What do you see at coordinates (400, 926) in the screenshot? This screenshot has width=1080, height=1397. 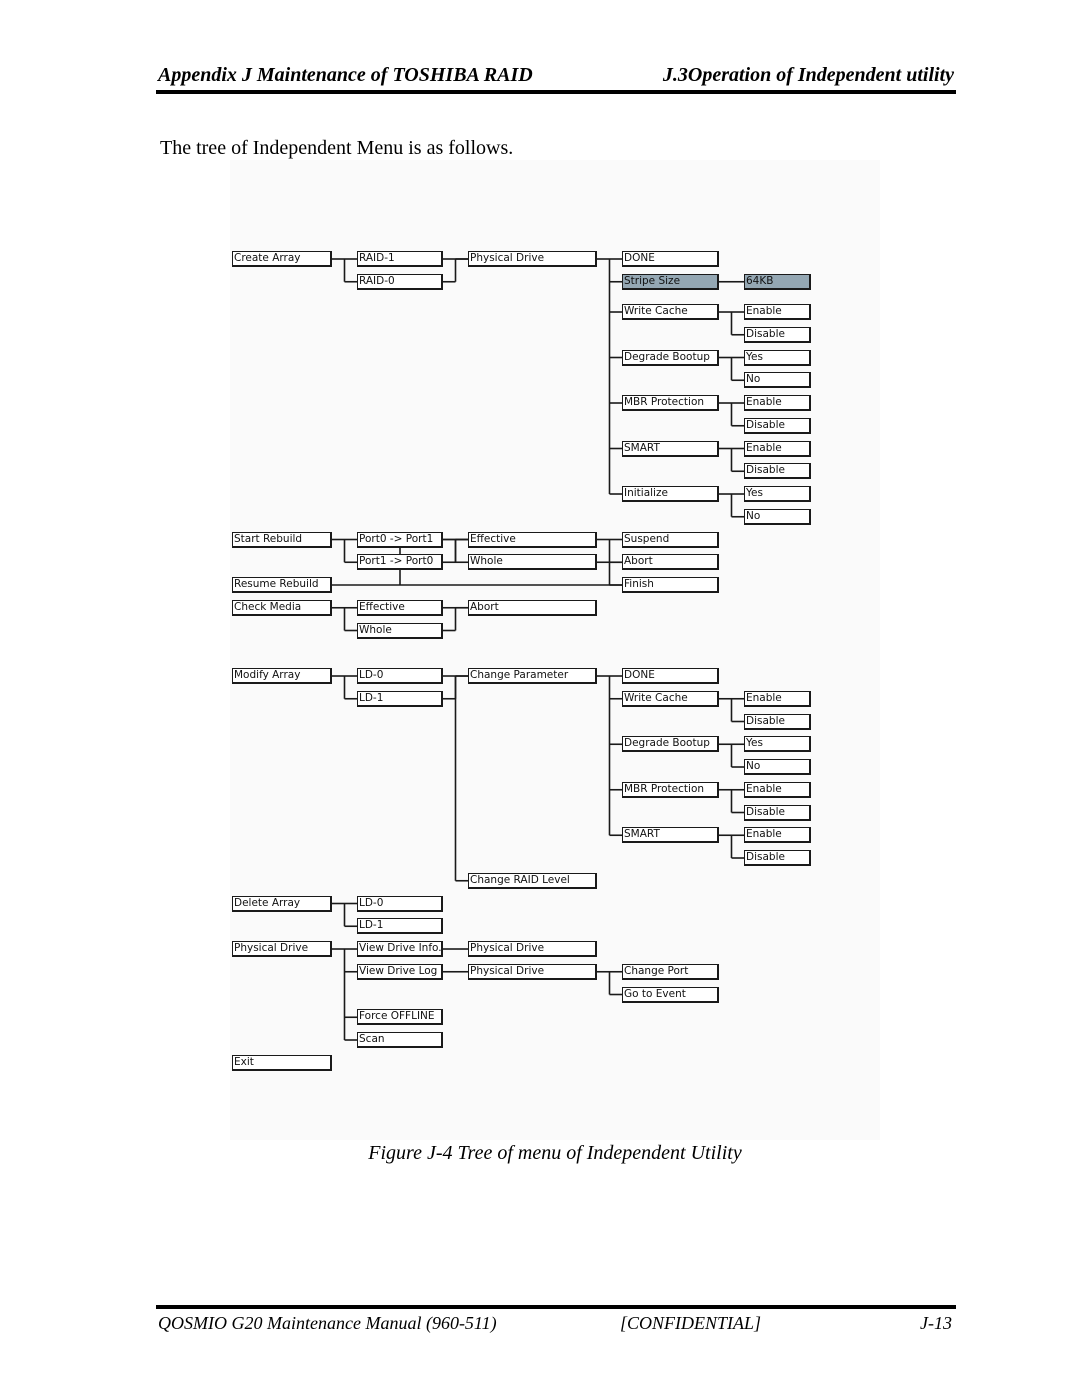 I see `menu-node-da-ld1: LD-1` at bounding box center [400, 926].